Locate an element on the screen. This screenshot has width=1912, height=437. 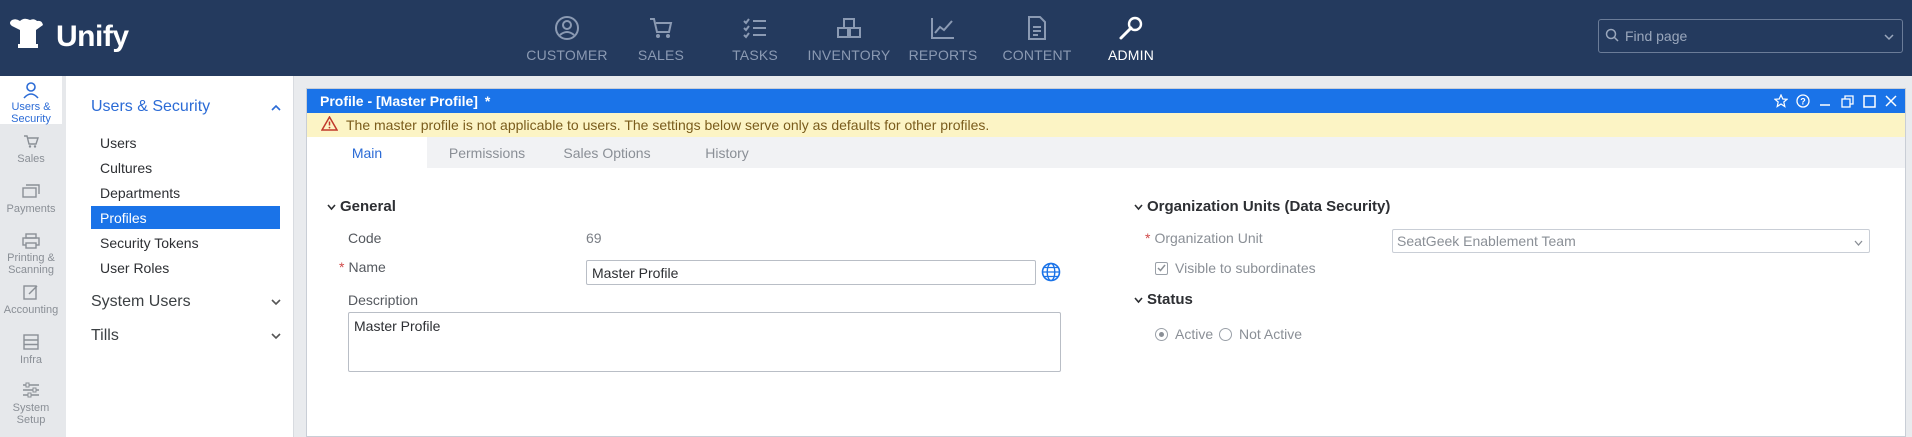
status-not-active-radio: Not Active is located at coordinates (1260, 334).